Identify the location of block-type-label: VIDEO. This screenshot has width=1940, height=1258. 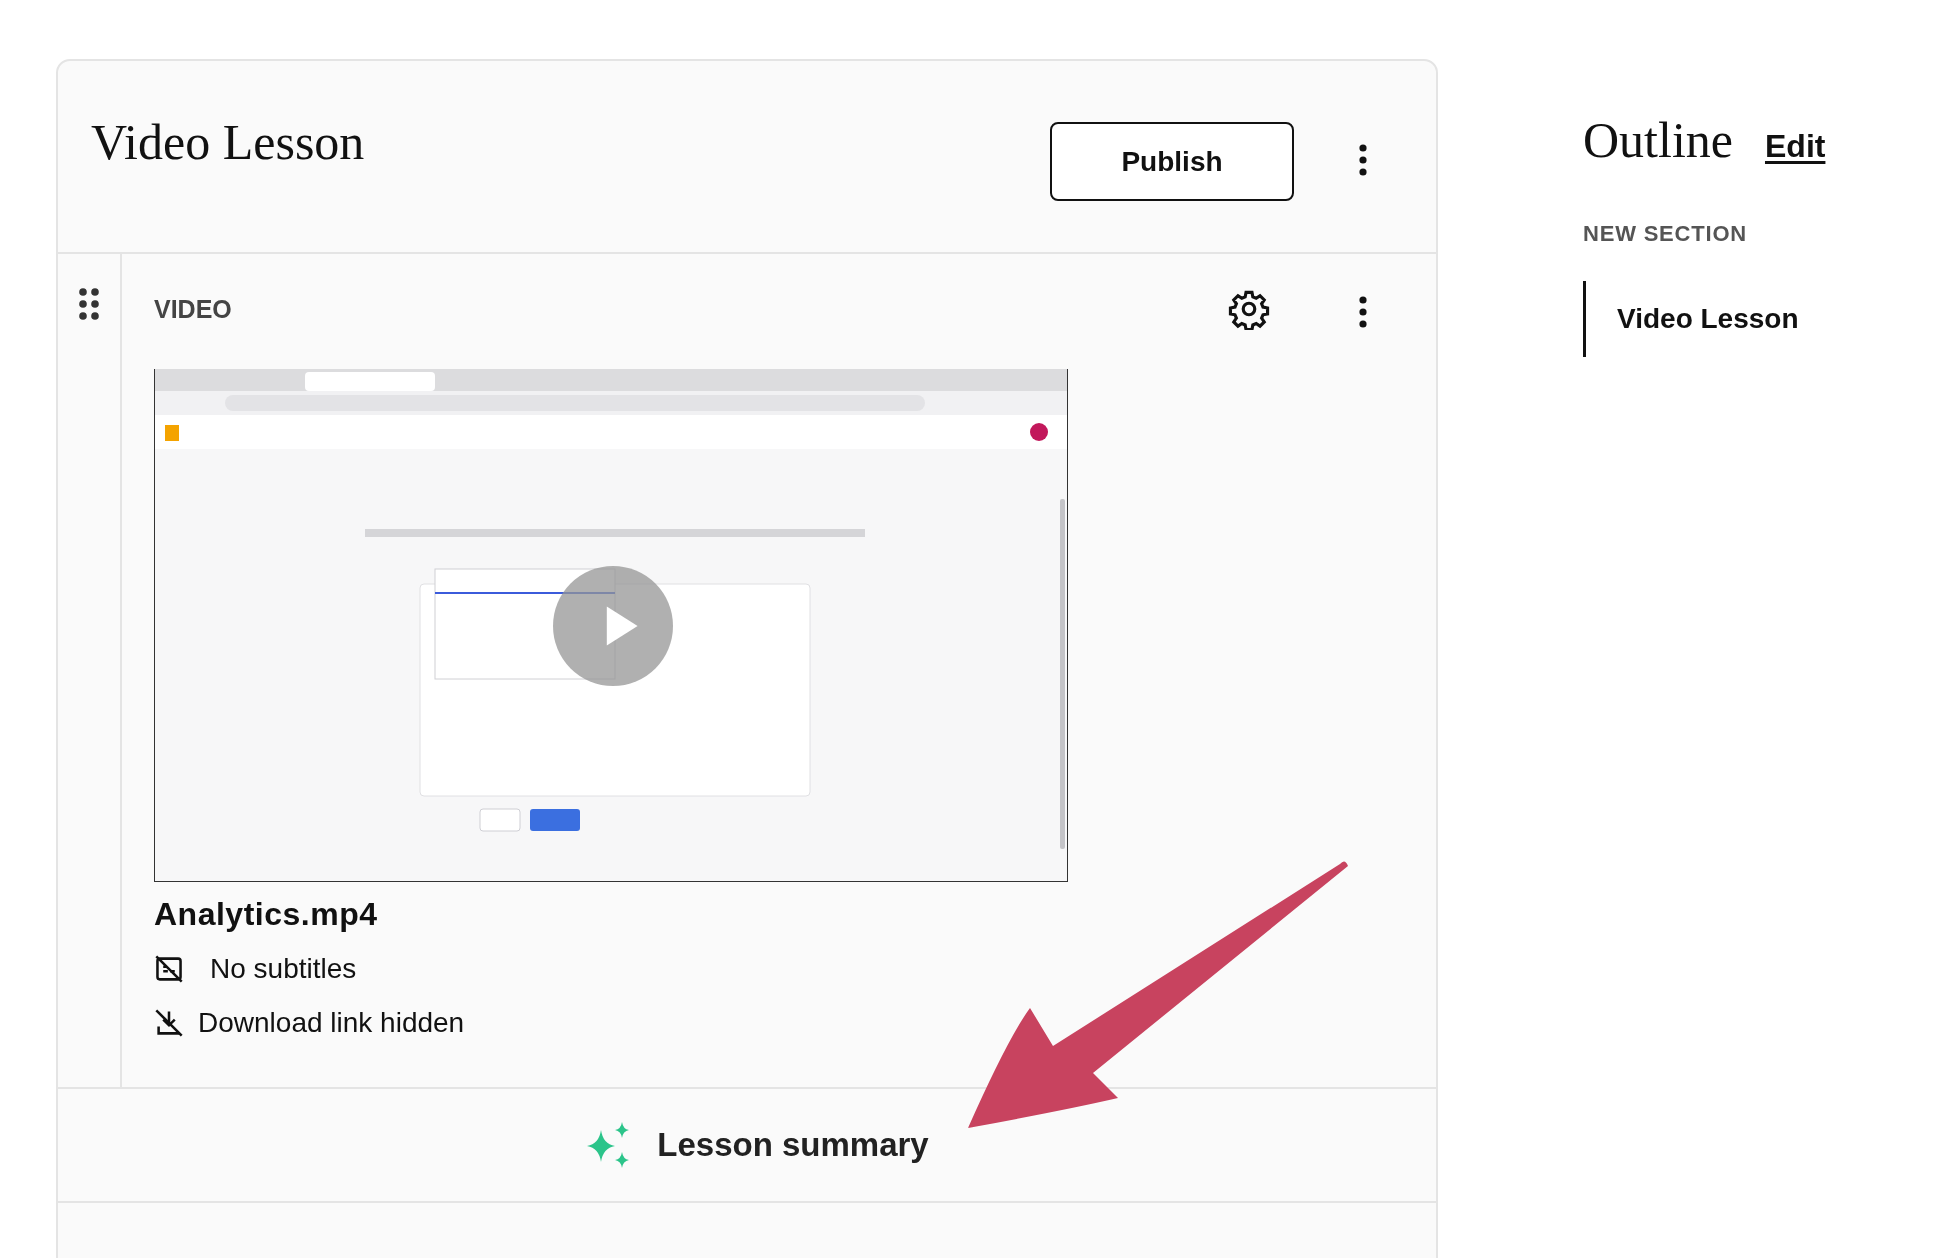
(193, 309).